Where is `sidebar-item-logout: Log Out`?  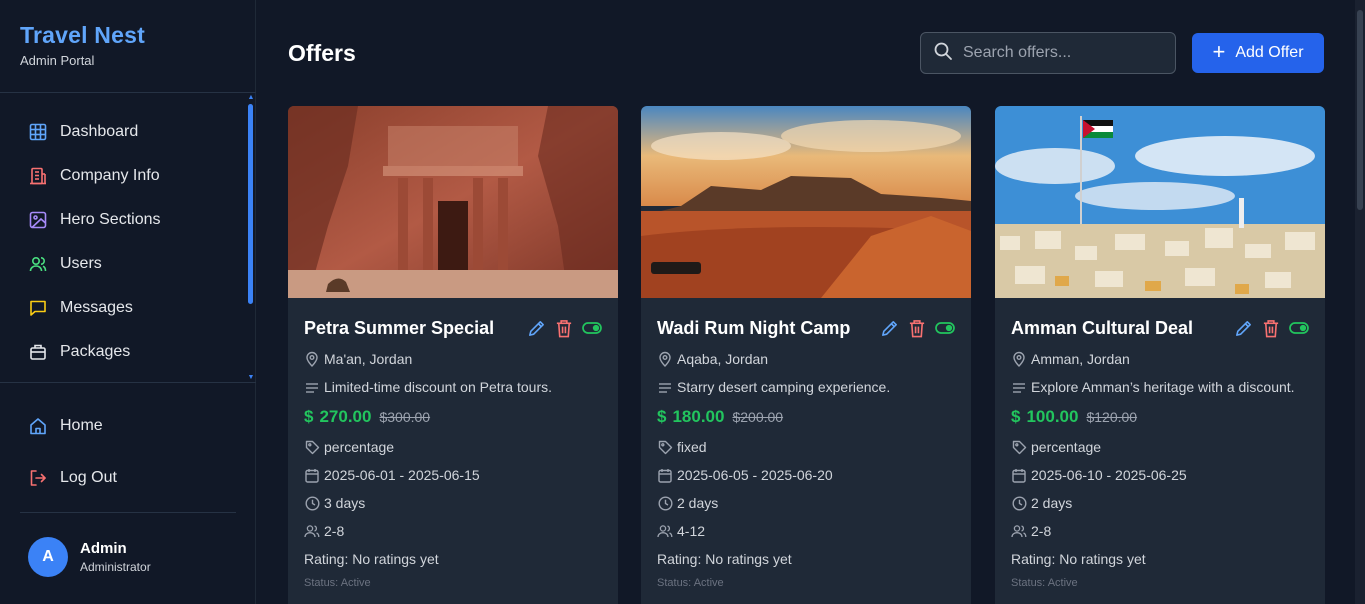
sidebar-item-logout: Log Out is located at coordinates (128, 478).